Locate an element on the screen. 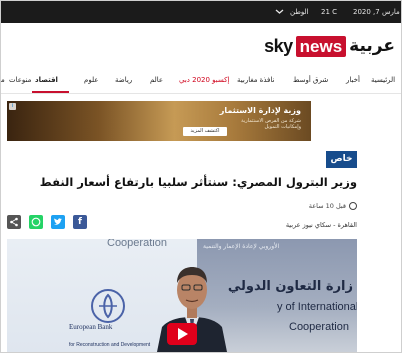 This screenshot has height=353, width=402. clock-icon is located at coordinates (353, 206).